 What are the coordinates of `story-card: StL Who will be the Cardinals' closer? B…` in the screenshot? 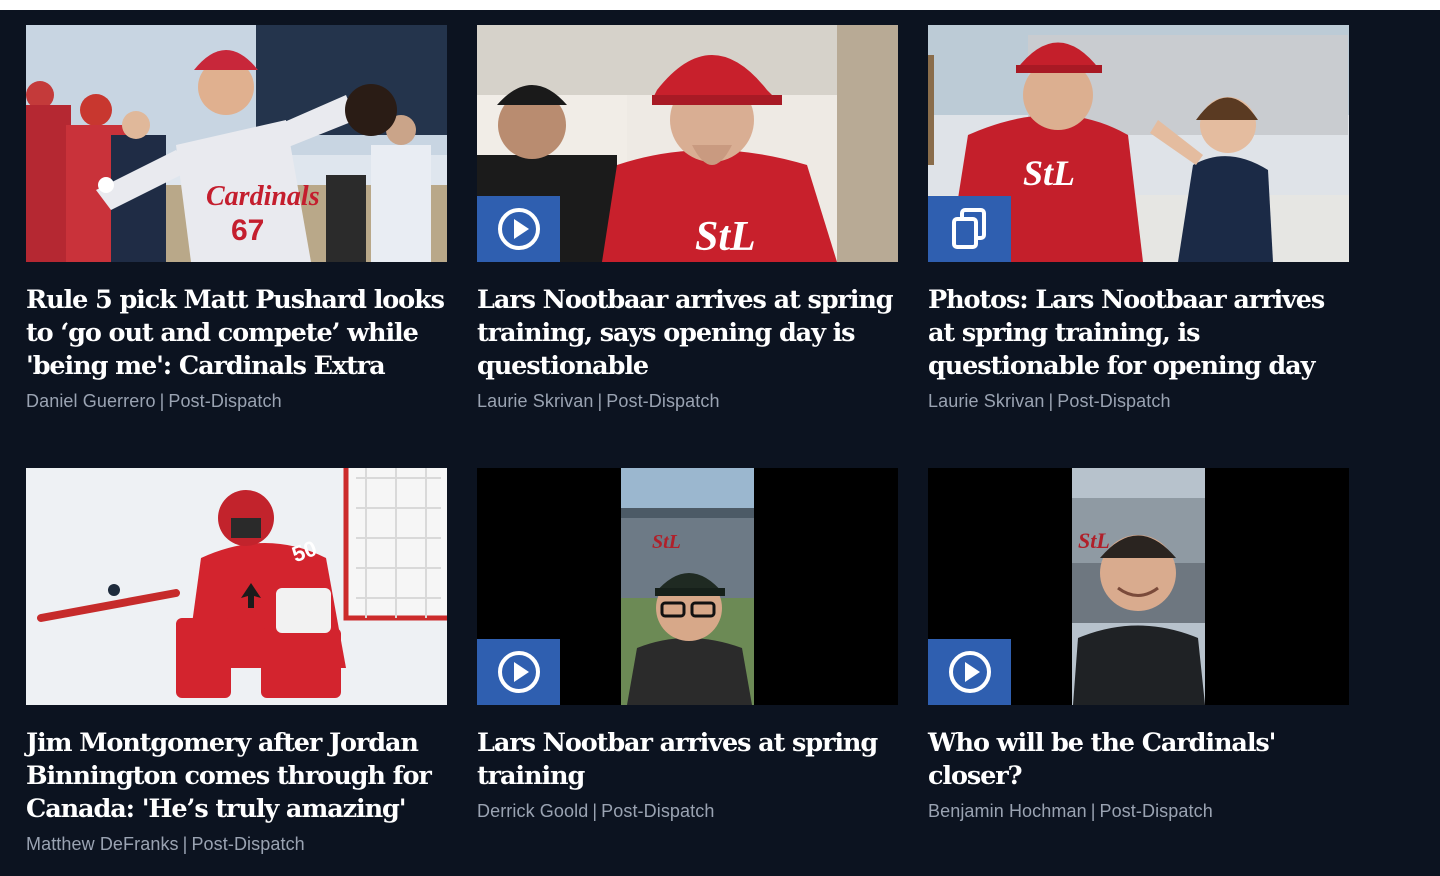 It's located at (1138, 645).